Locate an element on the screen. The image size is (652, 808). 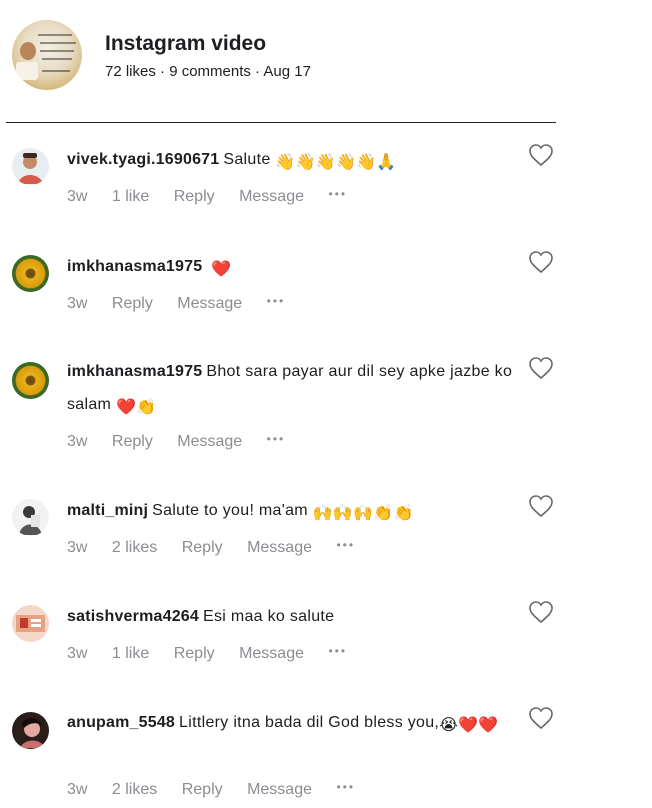
comment-message: Salute to you! ma'am is located at coordinates (230, 510).